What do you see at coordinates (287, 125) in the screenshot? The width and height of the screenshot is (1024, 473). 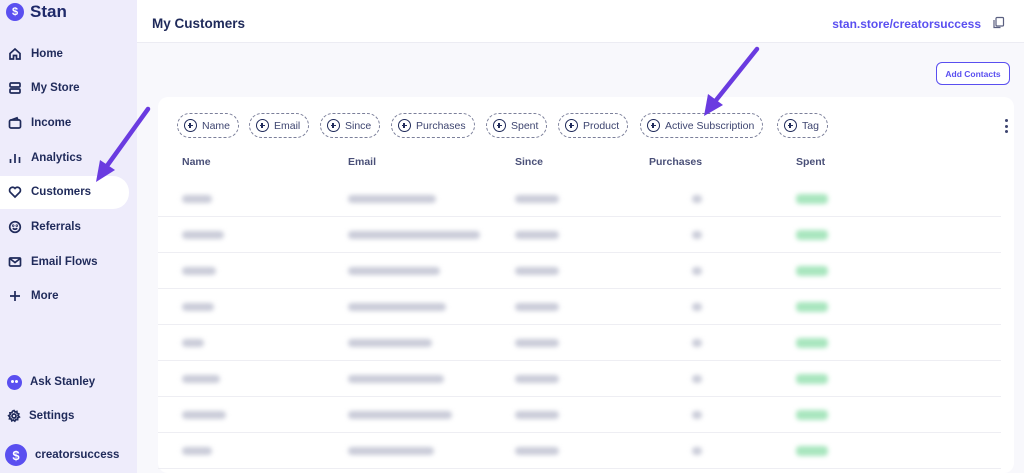 I see `filter-chip-label: Email` at bounding box center [287, 125].